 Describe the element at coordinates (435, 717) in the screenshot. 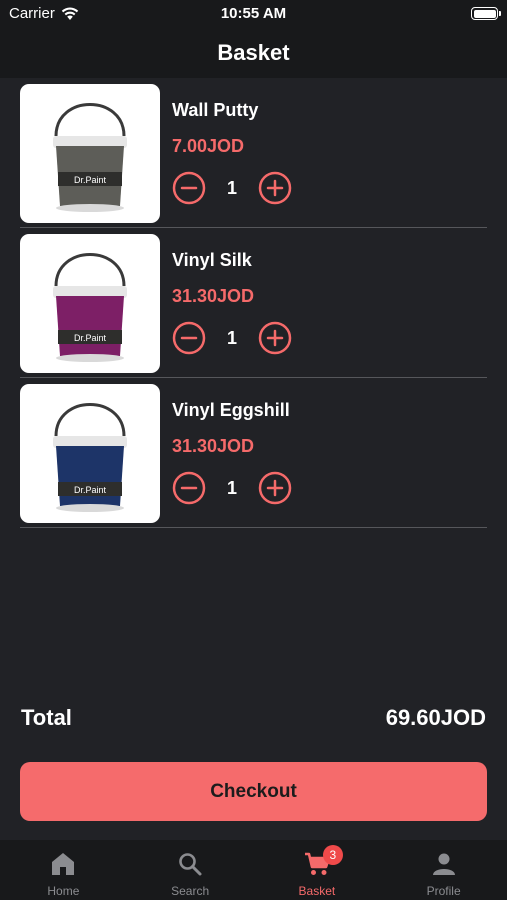

I see `total-value: 69.60JOD` at that location.